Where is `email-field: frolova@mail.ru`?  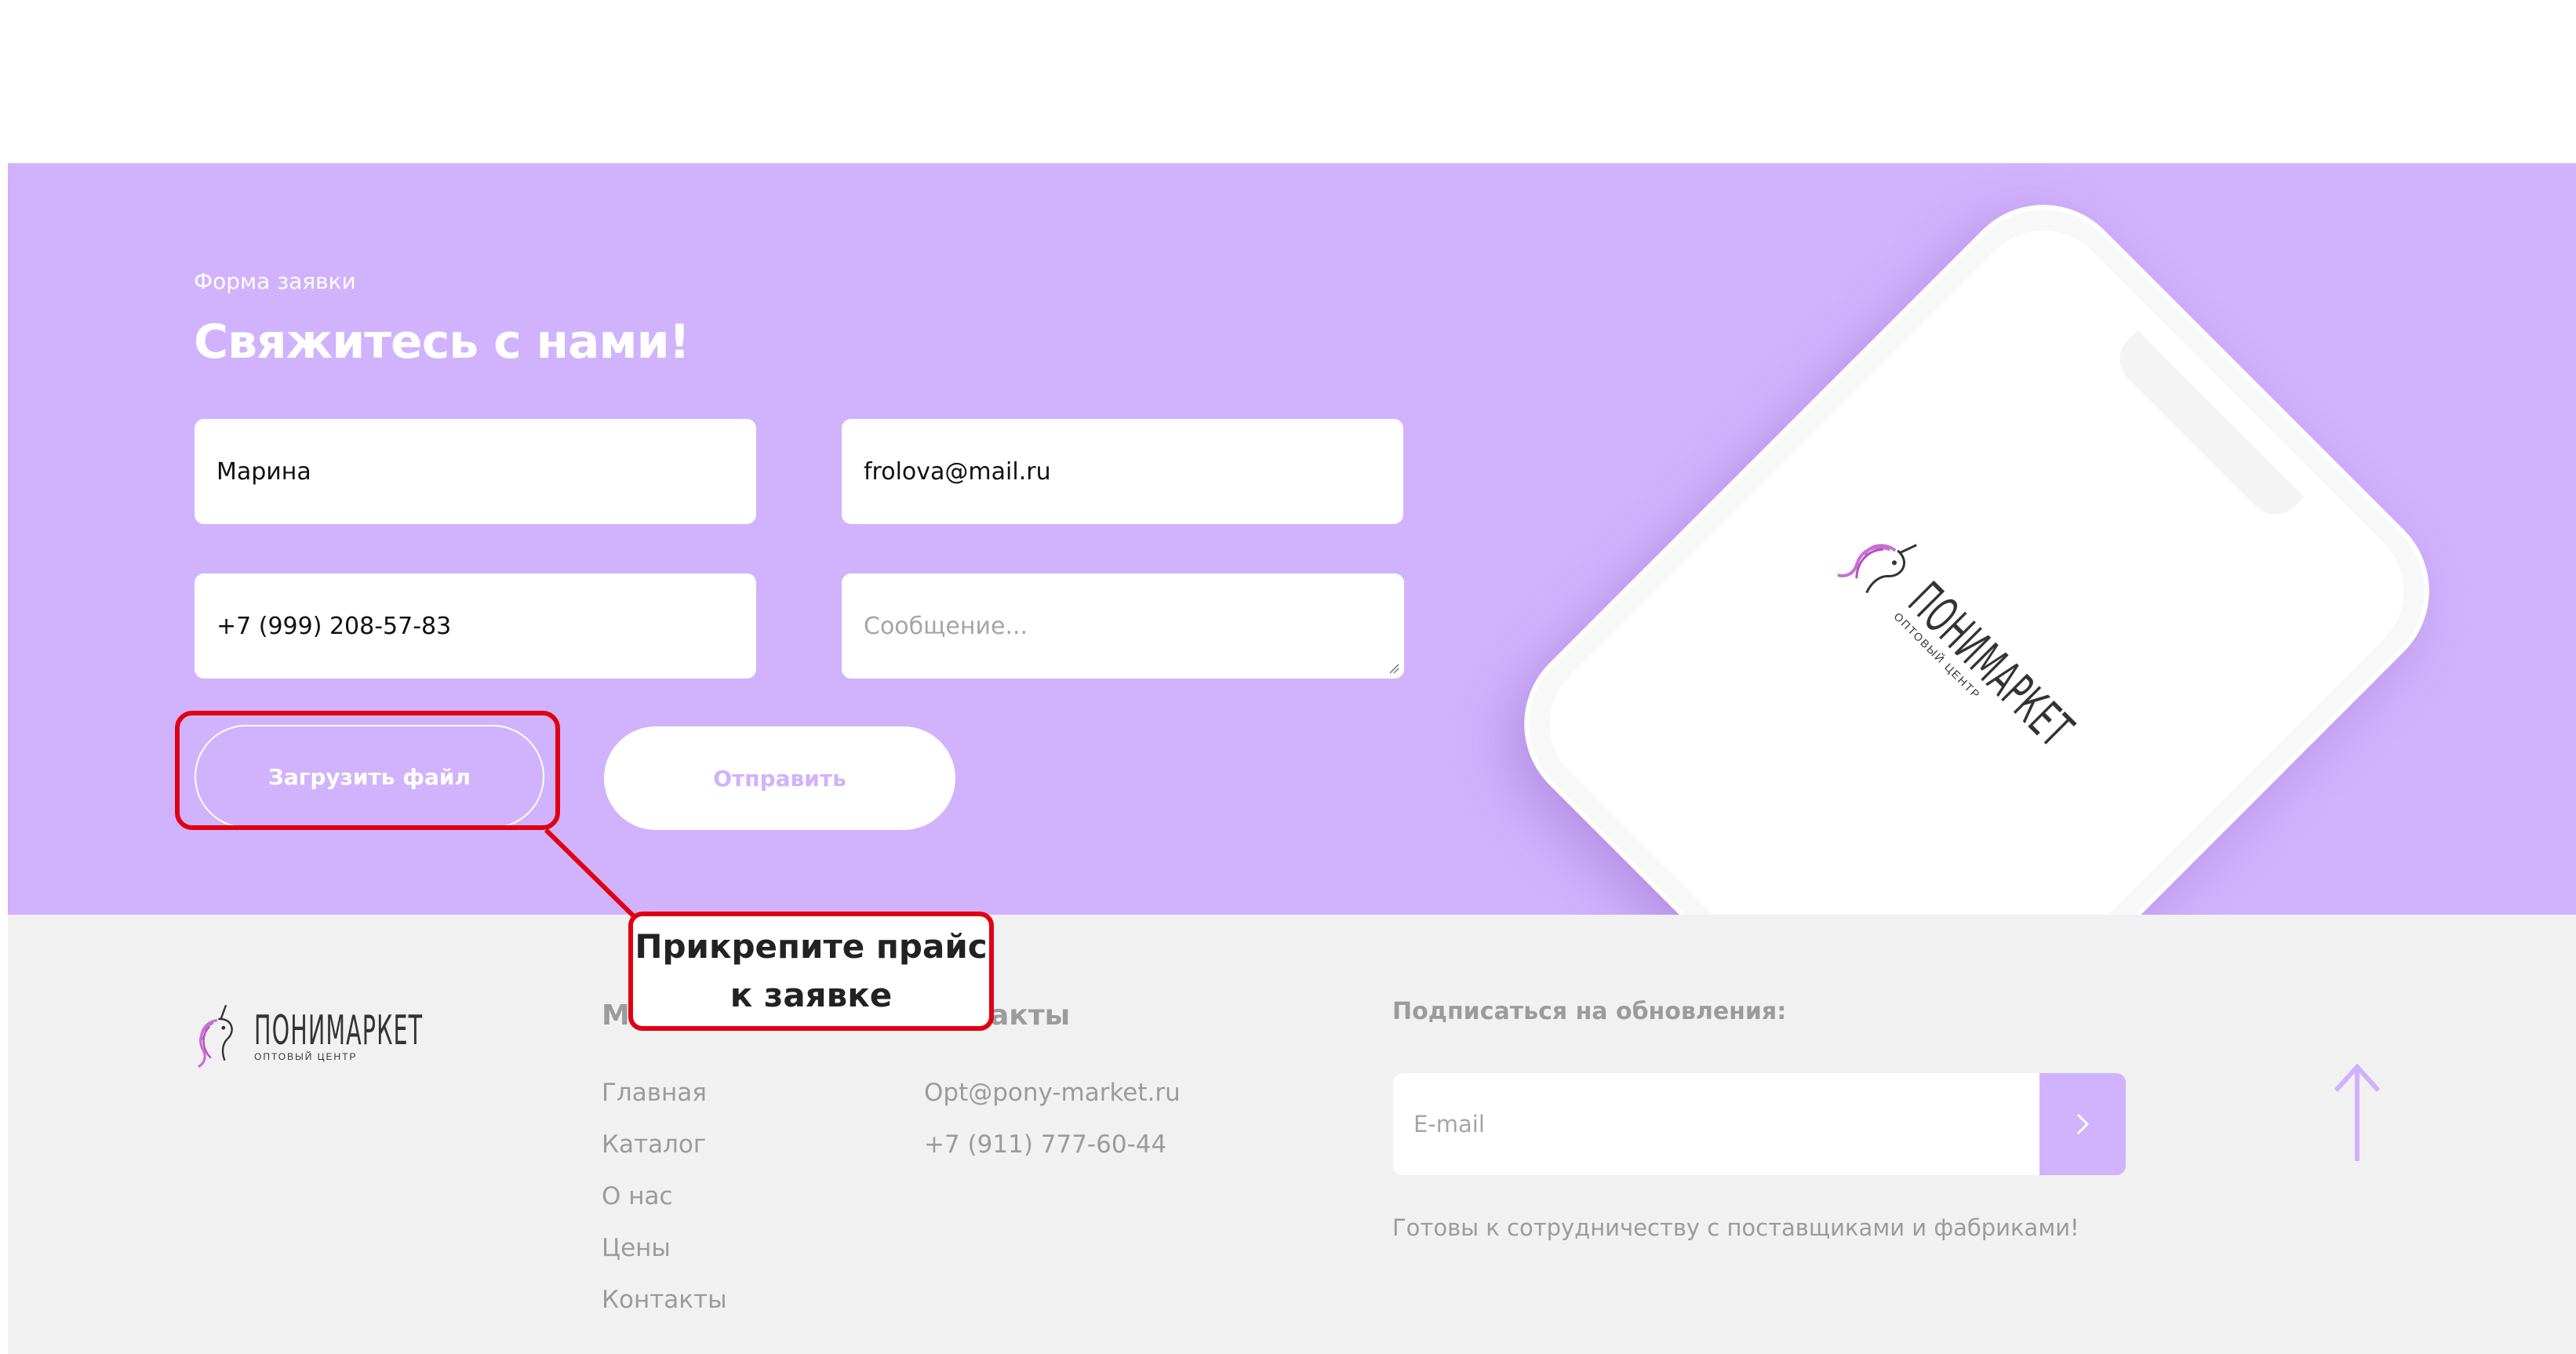
email-field: frolova@mail.ru is located at coordinates (1122, 471).